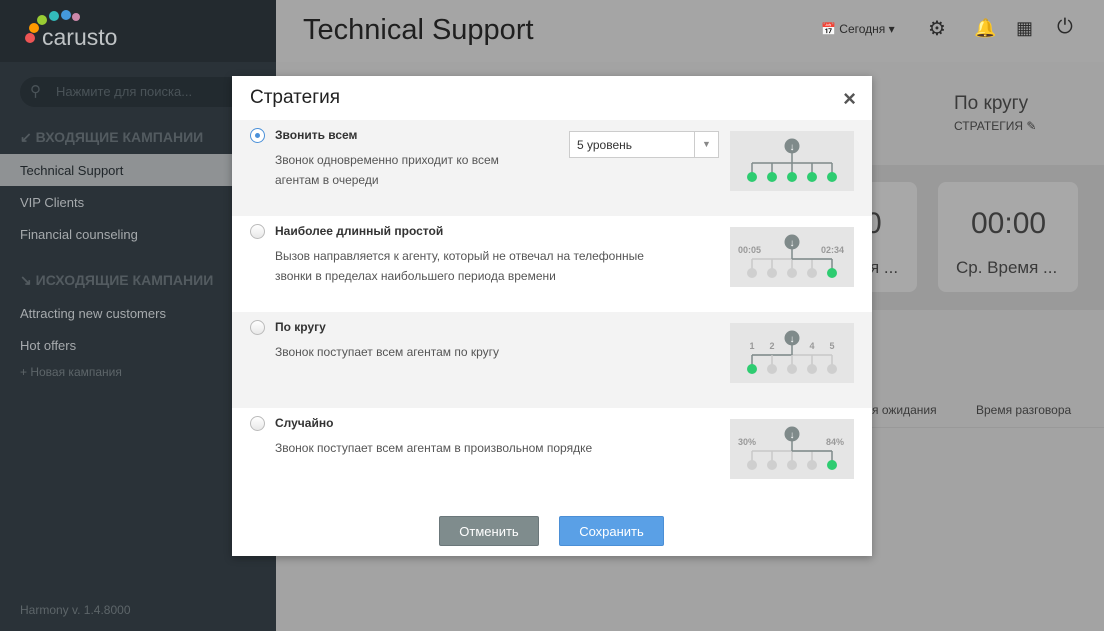 The image size is (1104, 631). What do you see at coordinates (835, 442) in the screenshot?
I see `diagram-label: 84%` at bounding box center [835, 442].